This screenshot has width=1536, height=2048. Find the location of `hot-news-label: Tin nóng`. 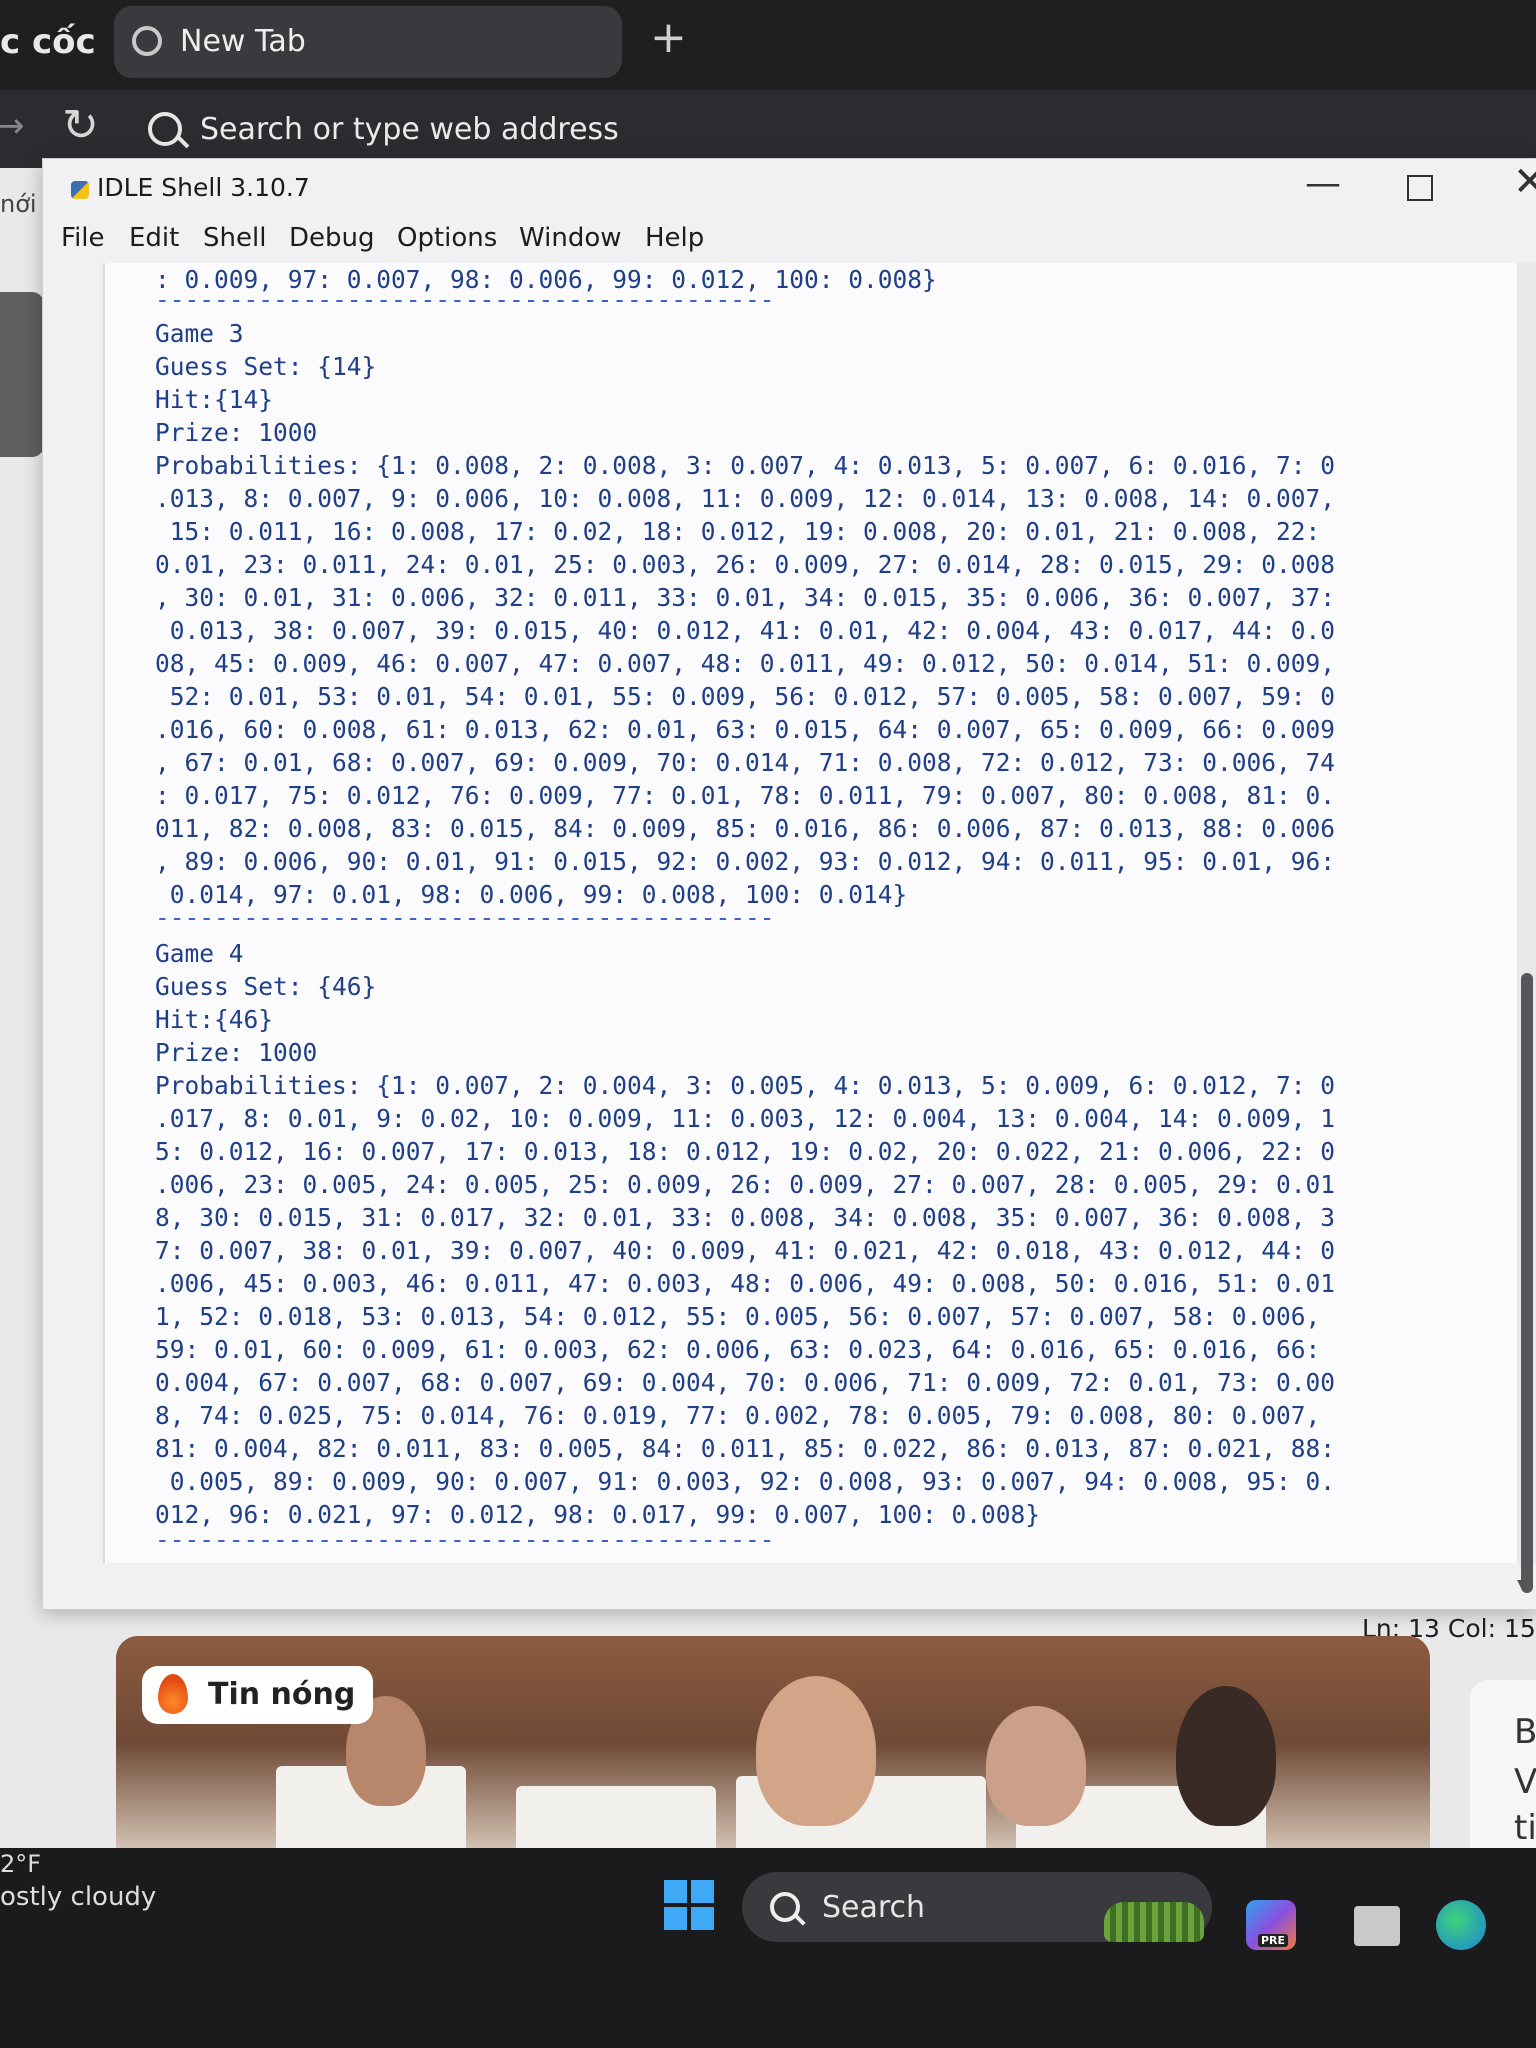

hot-news-label: Tin nóng is located at coordinates (282, 1694).